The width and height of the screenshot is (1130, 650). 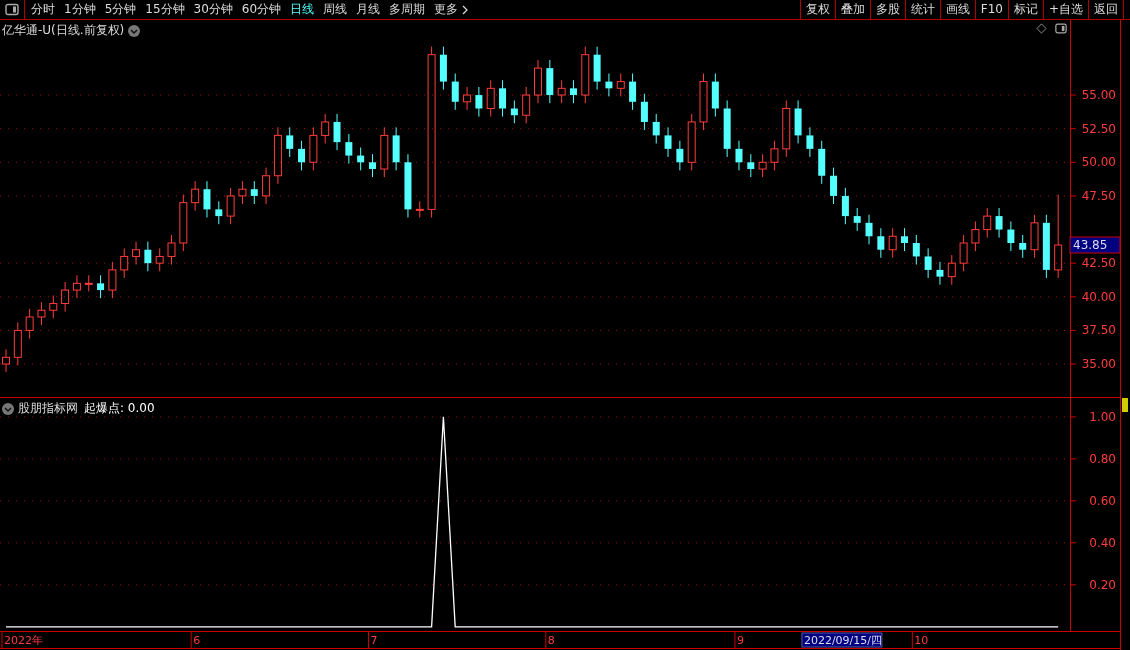 What do you see at coordinates (887, 9) in the screenshot?
I see `toolbar-button: 多股` at bounding box center [887, 9].